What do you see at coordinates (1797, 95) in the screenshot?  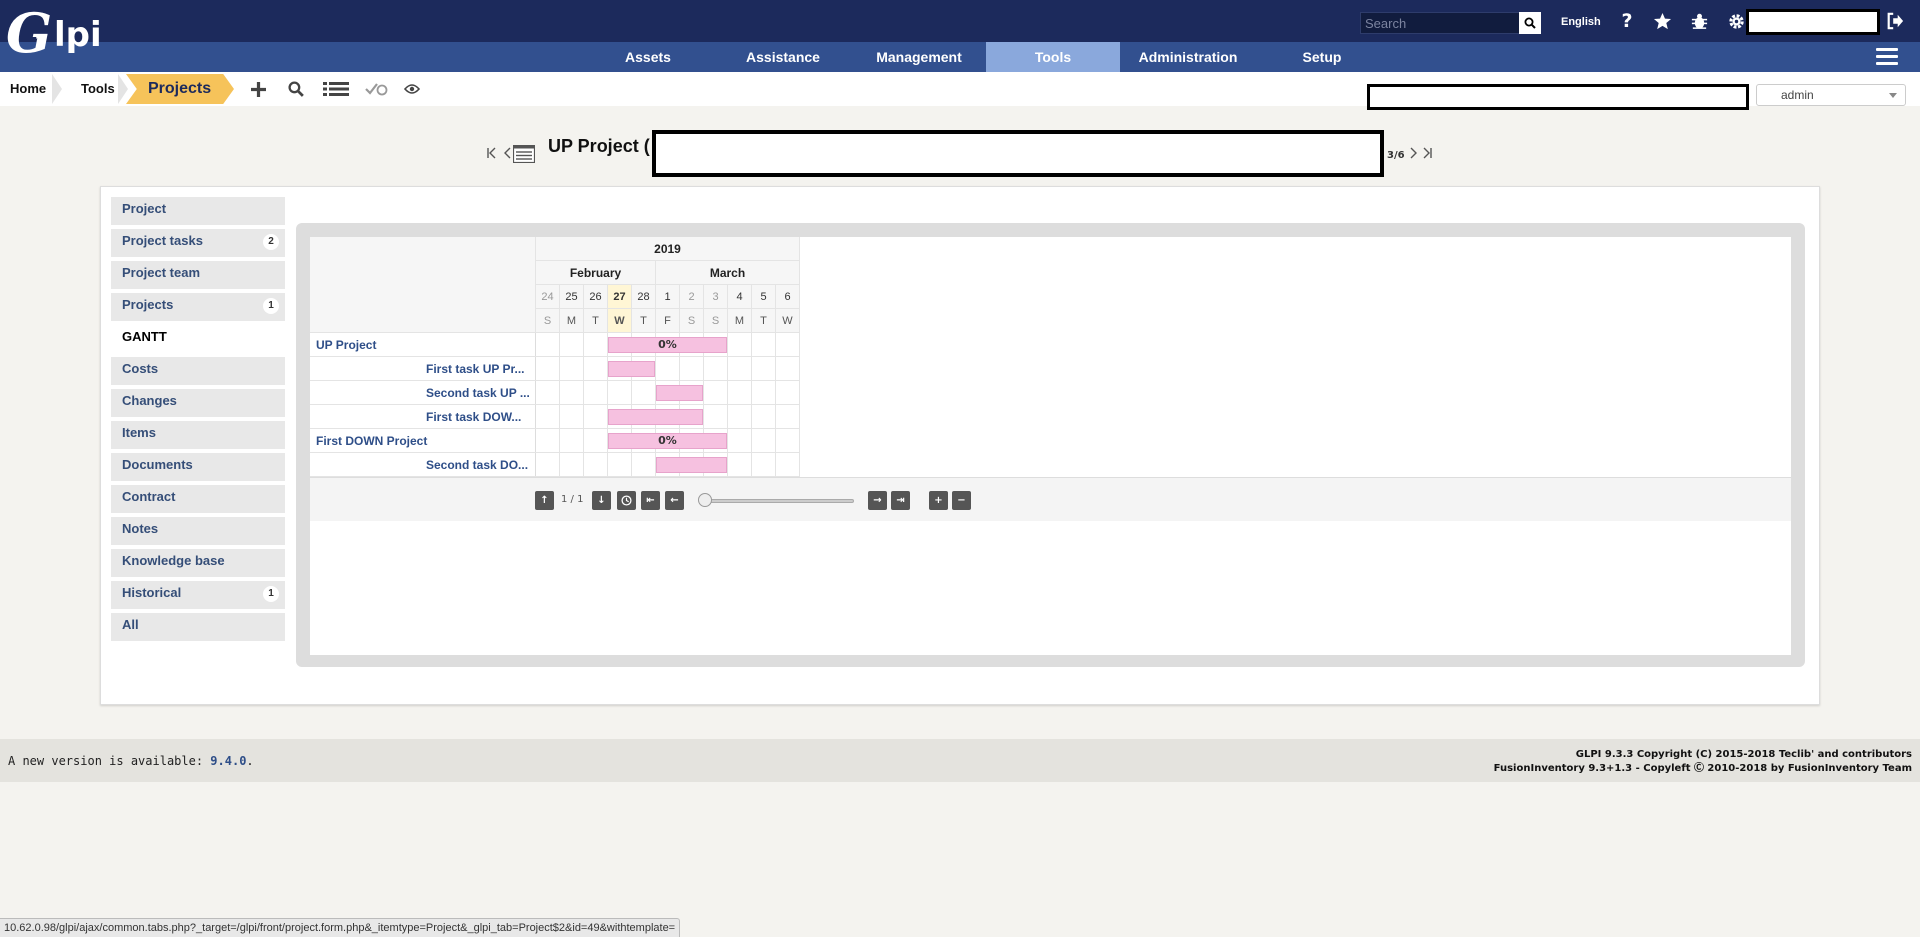 I see `profile-select-value: admin` at bounding box center [1797, 95].